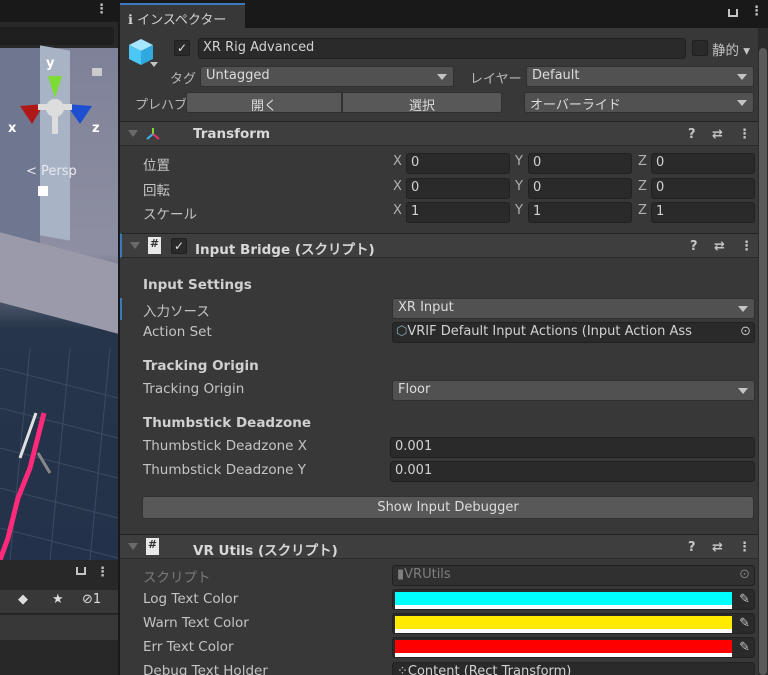 The height and width of the screenshot is (675, 768). What do you see at coordinates (59, 302) in the screenshot?
I see `scene-viewport: y x z < Persp` at bounding box center [59, 302].